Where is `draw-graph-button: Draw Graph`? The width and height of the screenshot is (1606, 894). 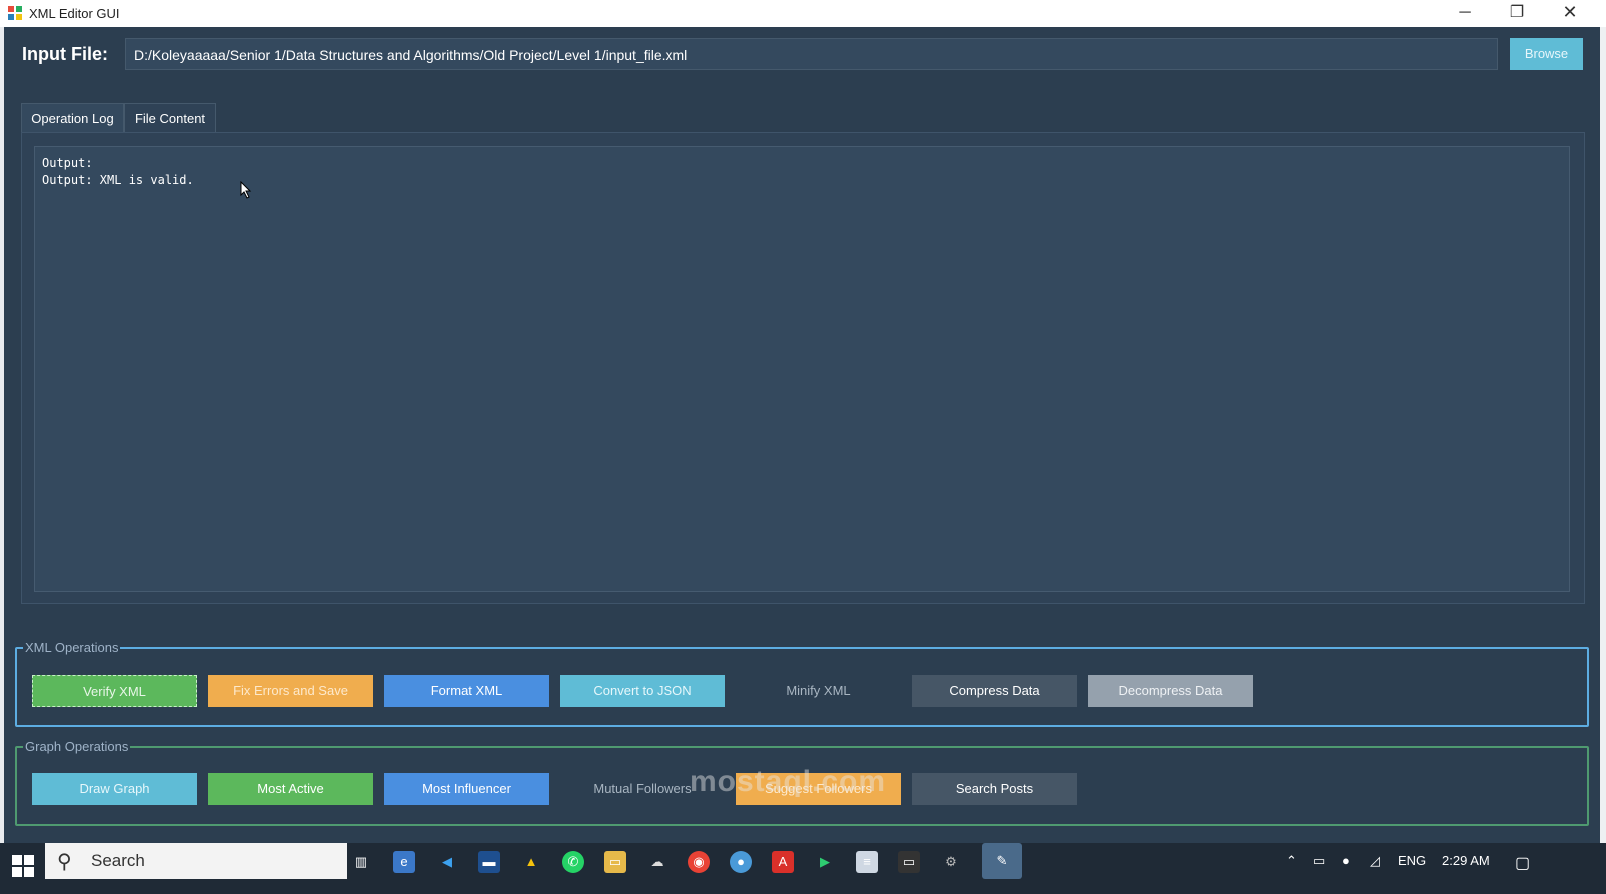 draw-graph-button: Draw Graph is located at coordinates (114, 789).